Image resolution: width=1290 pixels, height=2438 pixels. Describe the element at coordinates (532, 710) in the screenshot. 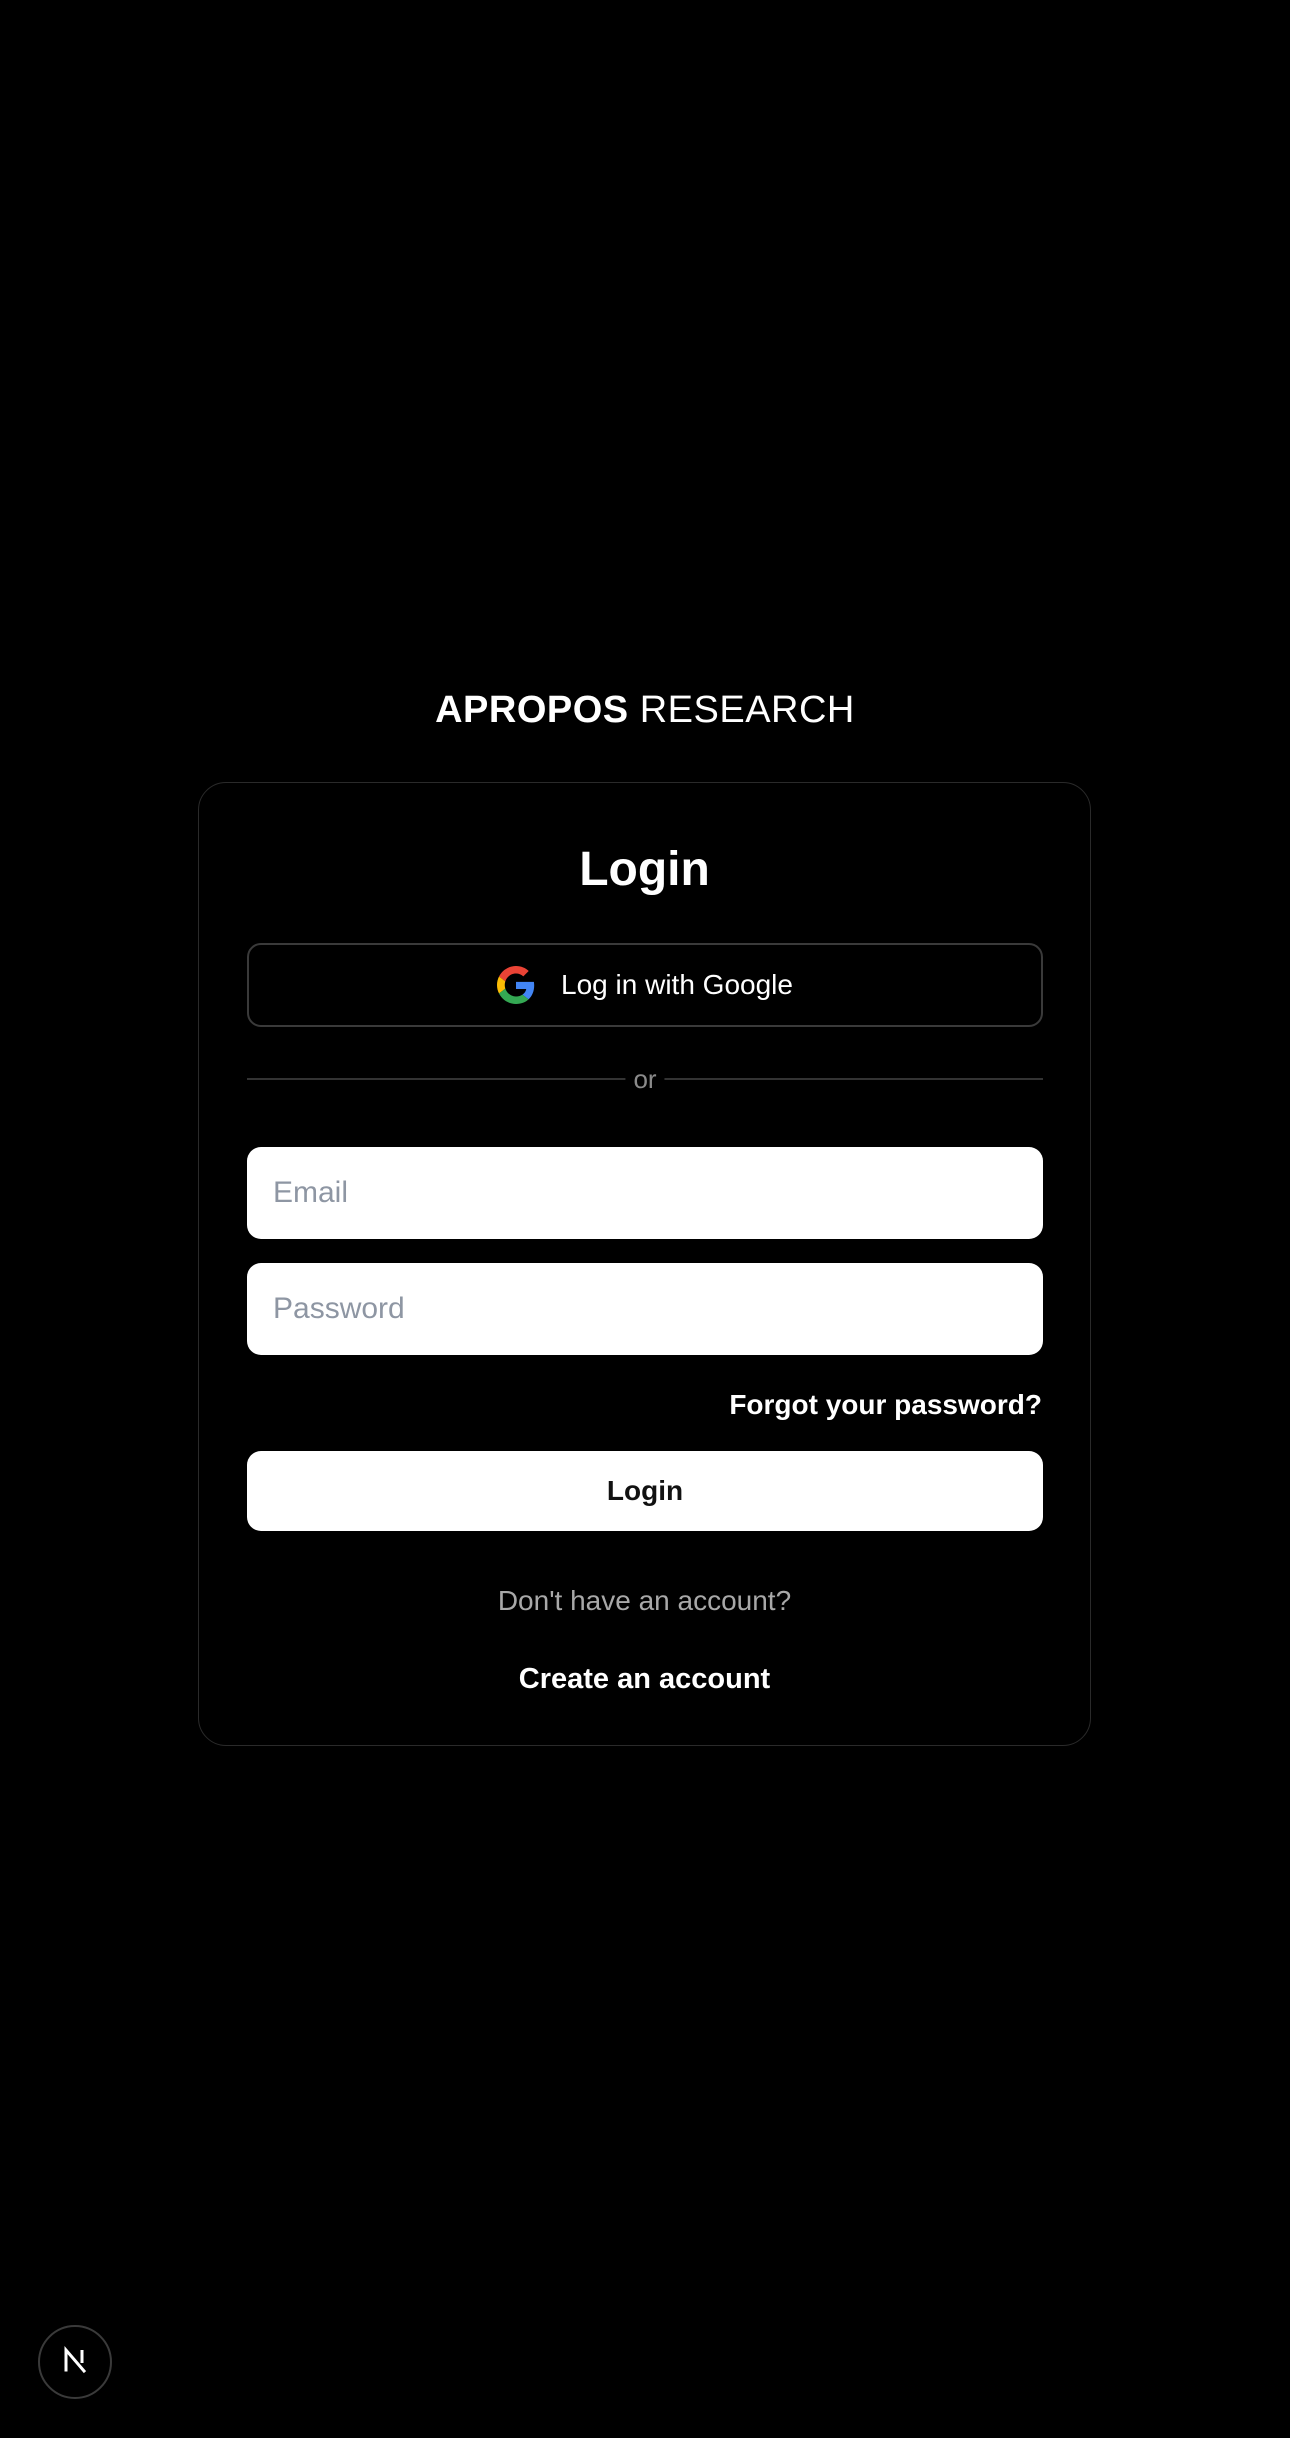

I see `brand-name-bold: APROPOS` at that location.